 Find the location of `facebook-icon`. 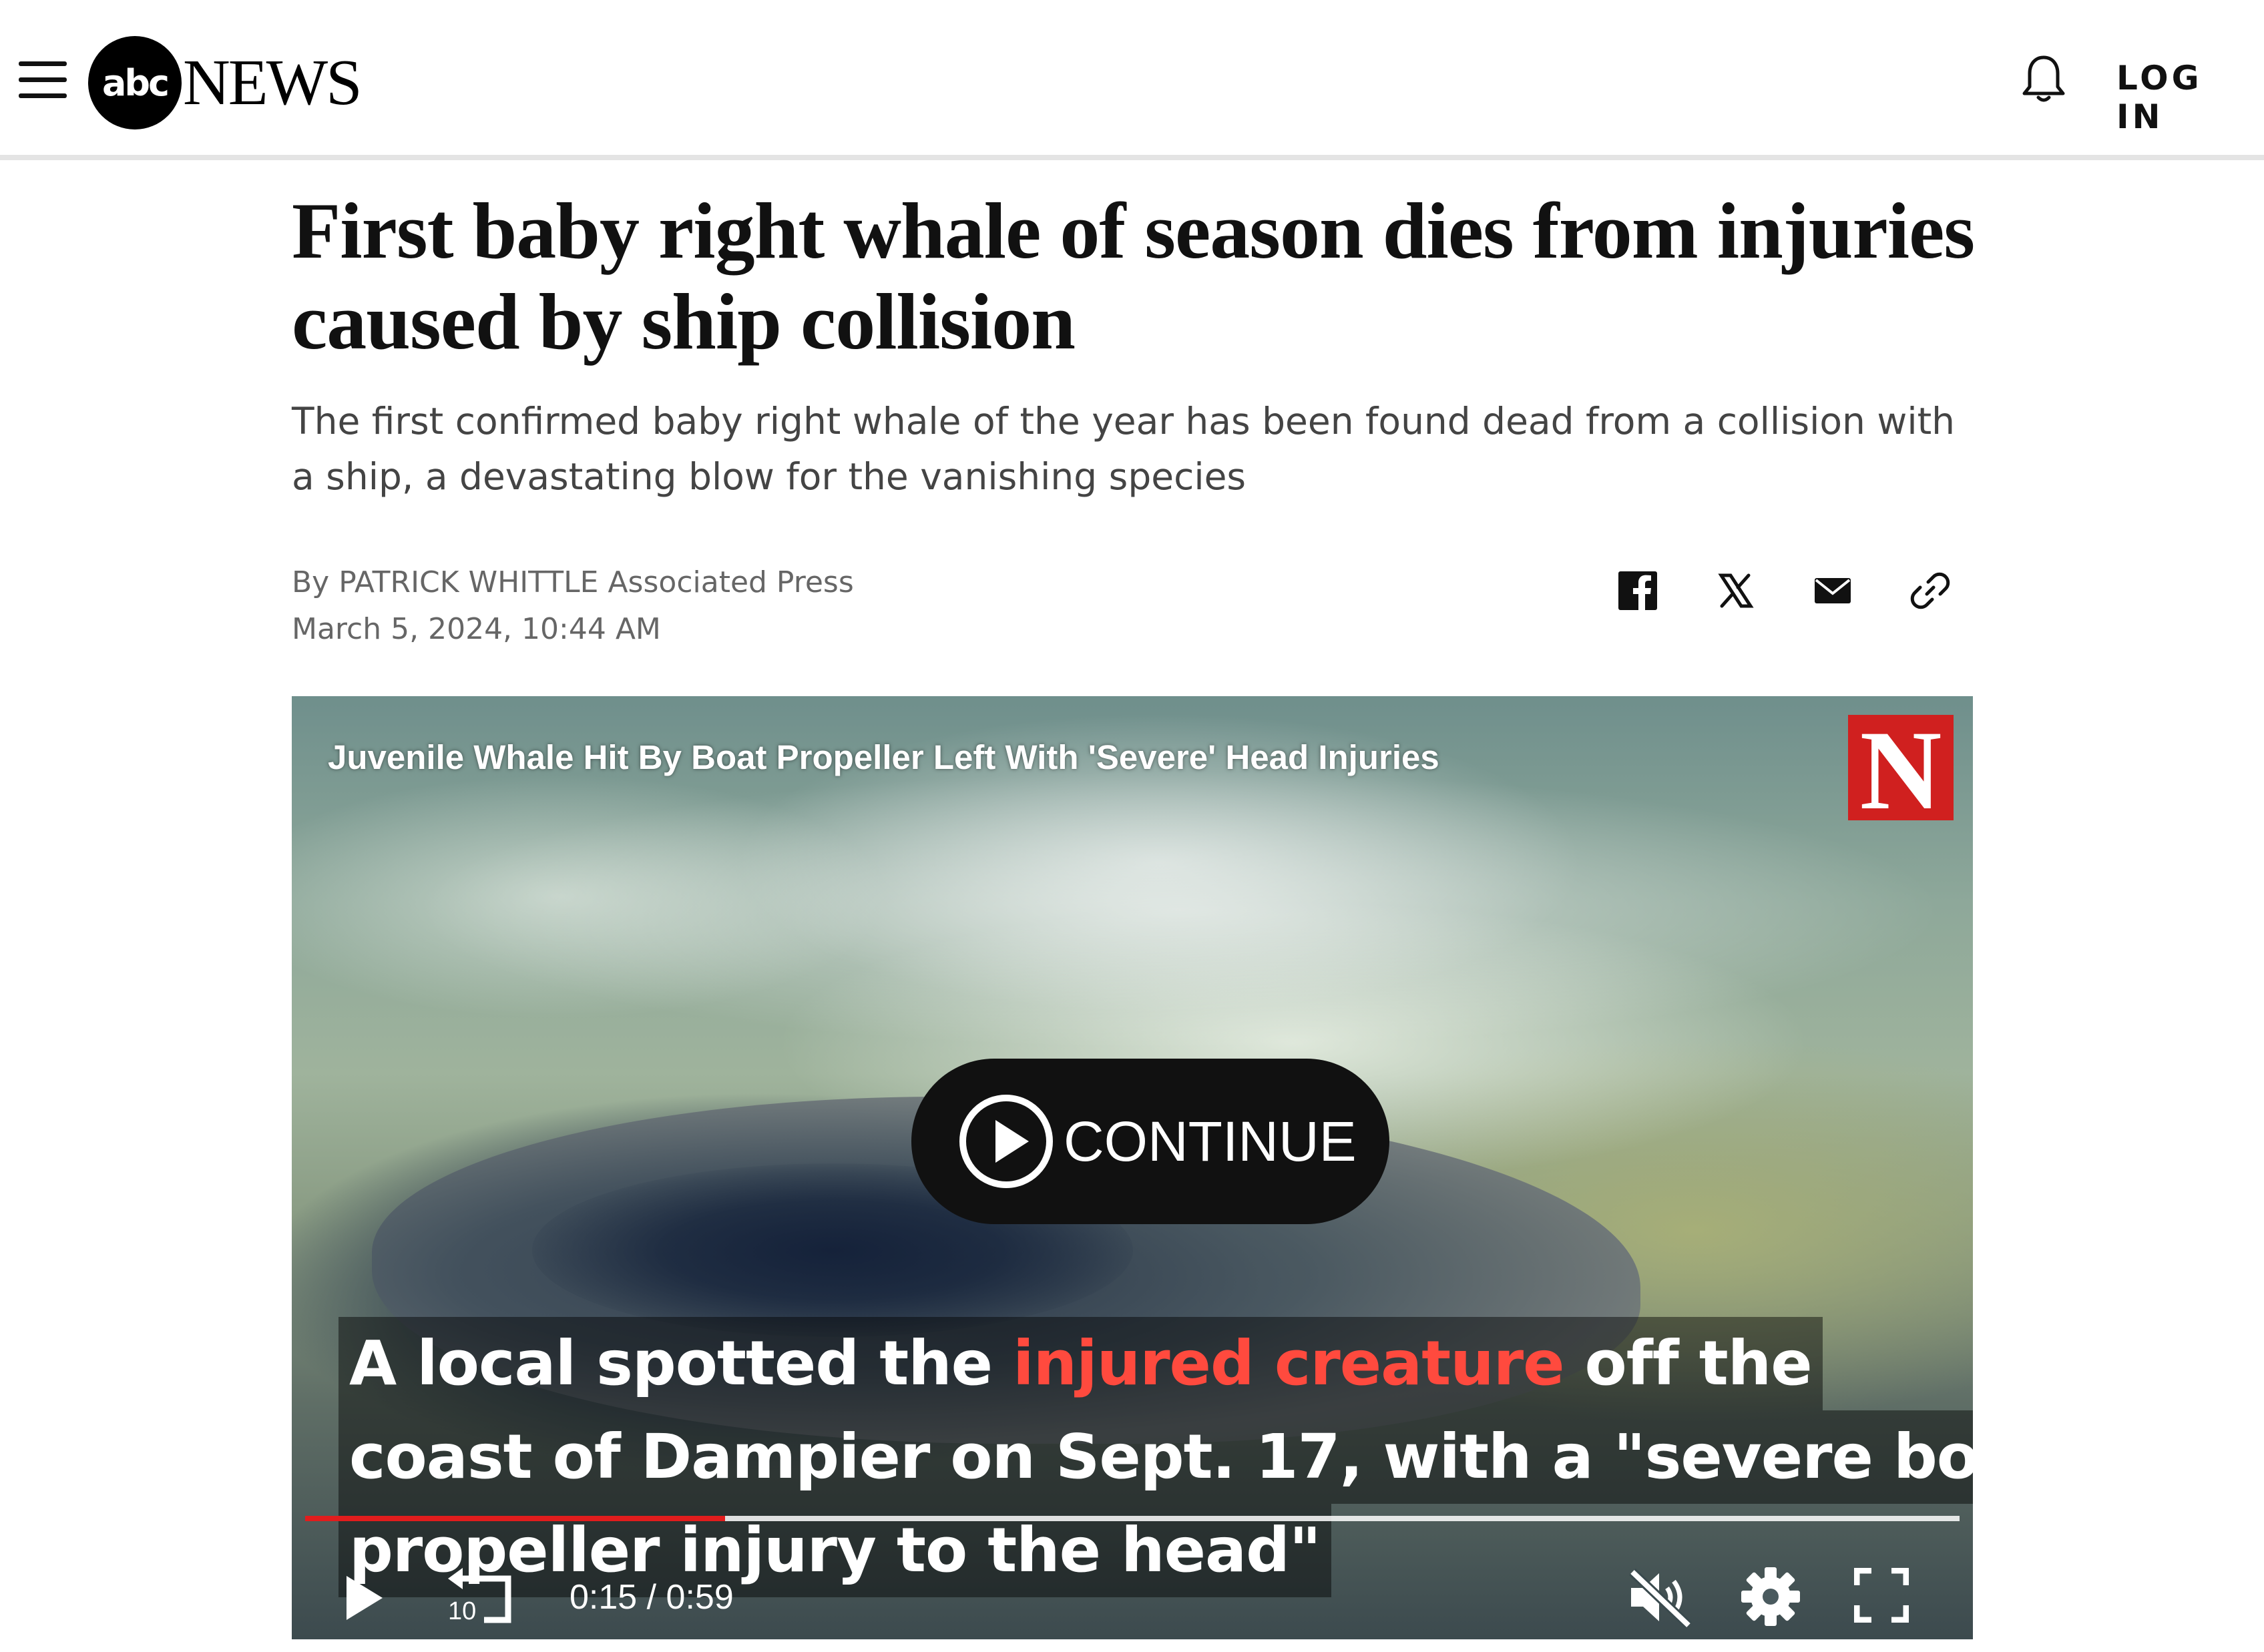

facebook-icon is located at coordinates (1638, 591).